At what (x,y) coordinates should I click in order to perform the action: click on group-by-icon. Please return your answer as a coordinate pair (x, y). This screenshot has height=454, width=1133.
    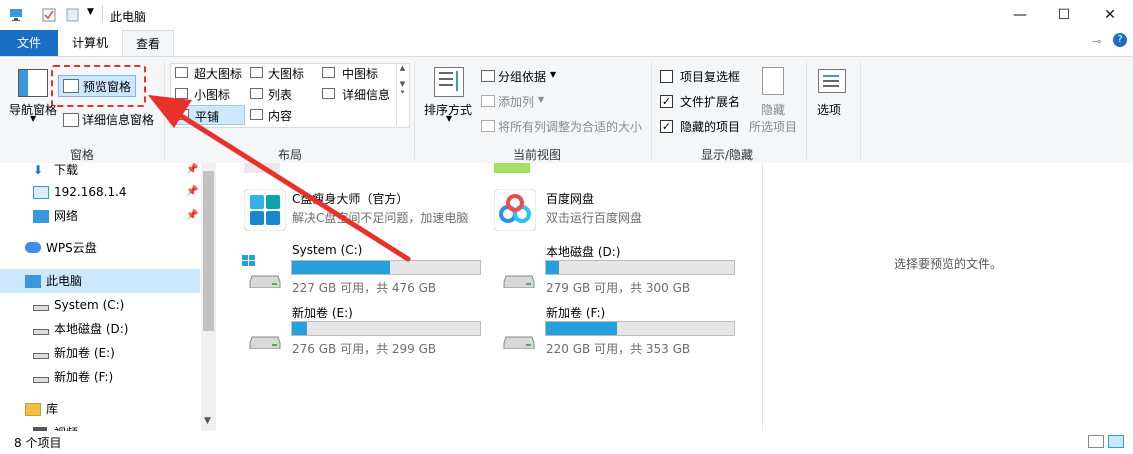
    Looking at the image, I should click on (488, 76).